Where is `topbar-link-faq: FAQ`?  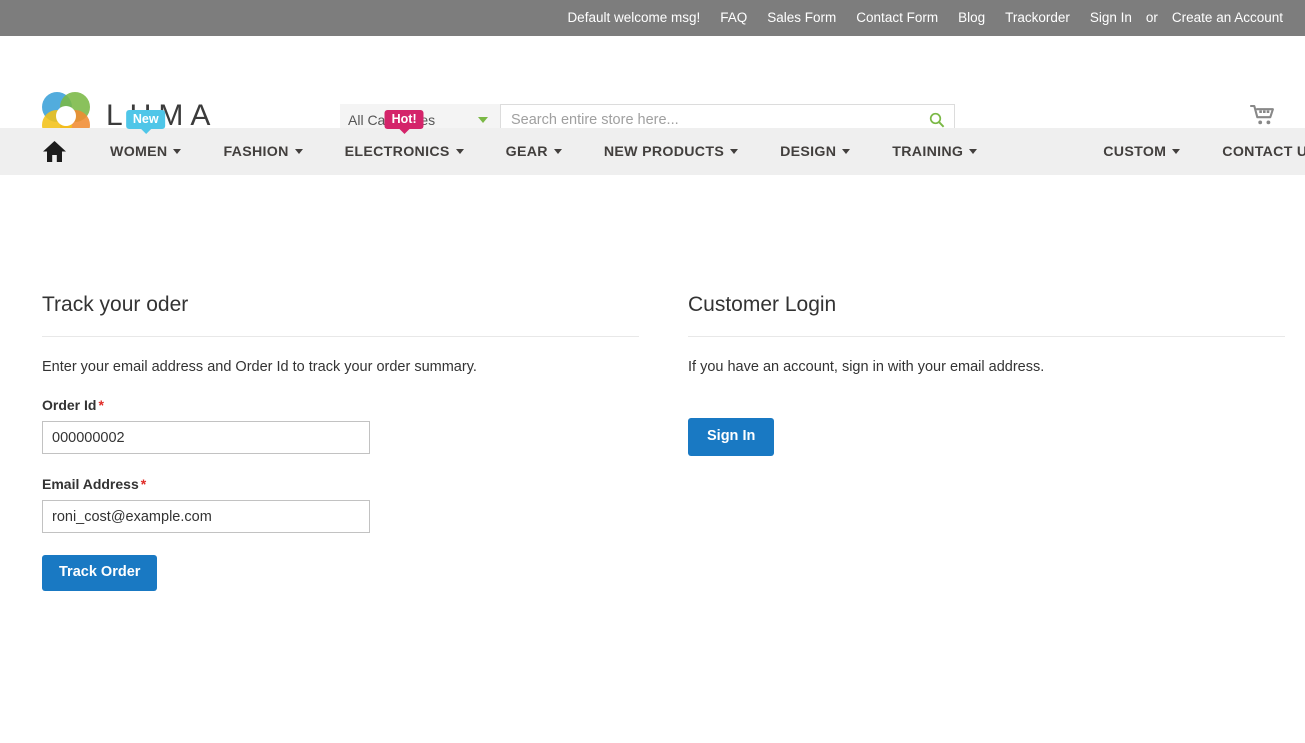
topbar-link-faq: FAQ is located at coordinates (733, 18).